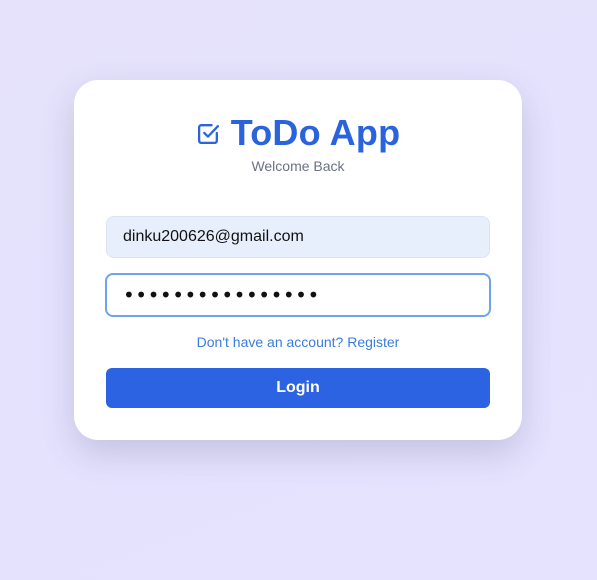 This screenshot has width=597, height=580. Describe the element at coordinates (298, 342) in the screenshot. I see `register-link: Don't have an account? Register` at that location.